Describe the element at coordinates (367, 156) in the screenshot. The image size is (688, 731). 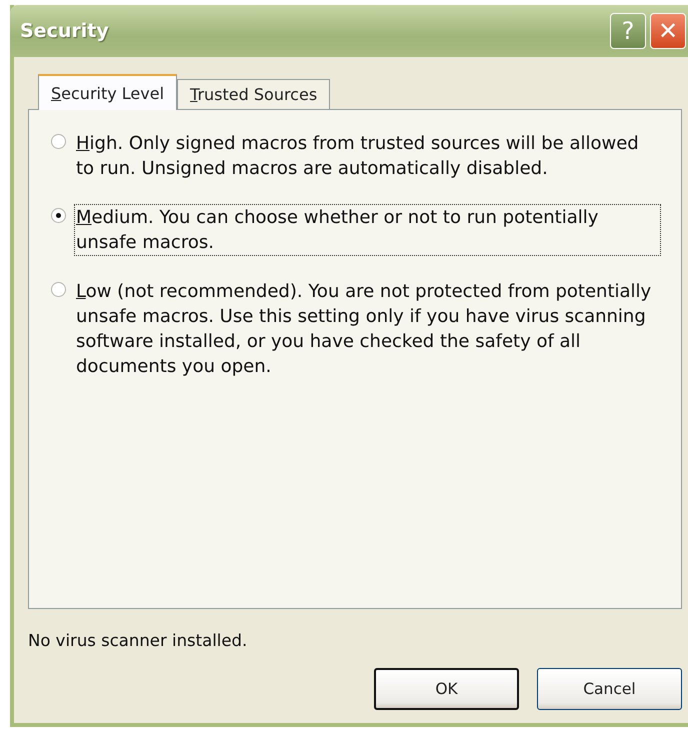
I see `option-label: High. Only signed macros from trusted sources will be allowed to run. Unsigned macros are automatically disabled.` at that location.